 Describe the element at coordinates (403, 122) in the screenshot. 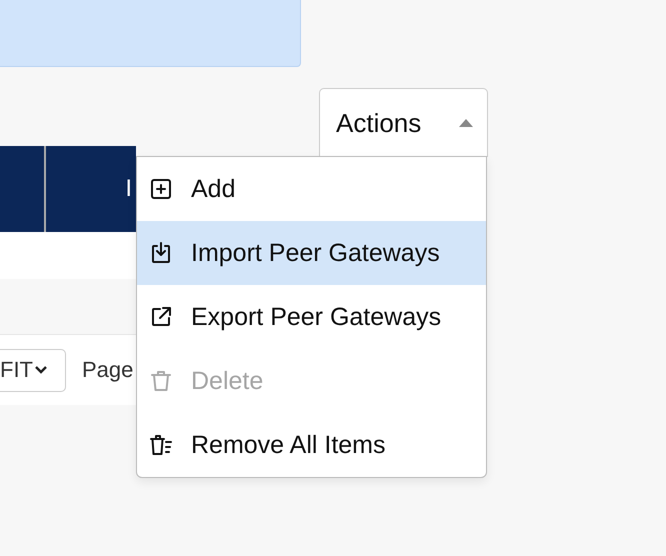

I see `actions-button: Actions` at that location.